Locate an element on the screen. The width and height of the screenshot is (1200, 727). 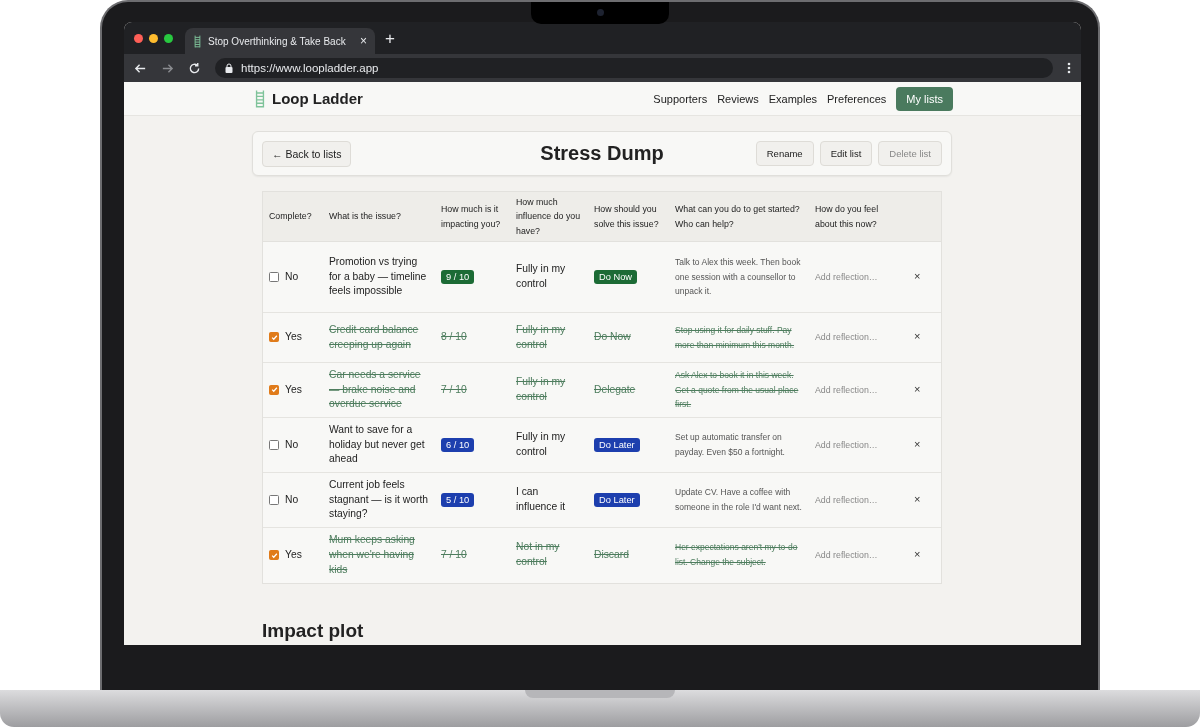
action-text: Set up automatic transfer on payday. Even $50 a fortnight. is located at coordinates (730, 444).